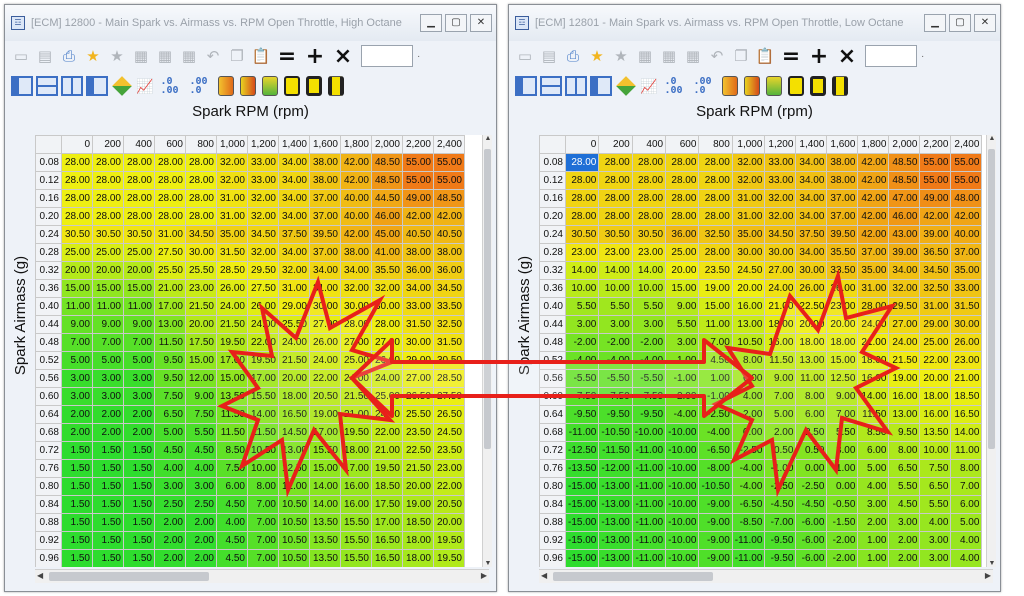 The width and height of the screenshot is (1024, 596). Describe the element at coordinates (682, 450) in the screenshot. I see `table-cell: -10.00` at that location.